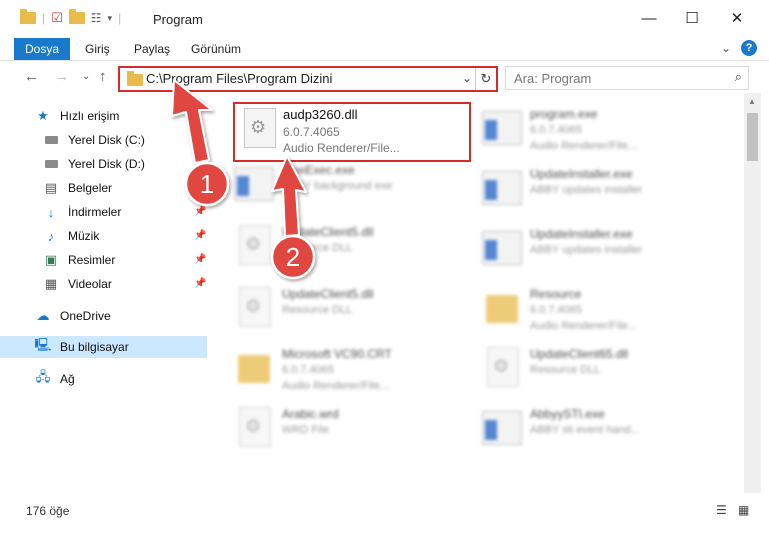  What do you see at coordinates (103, 379) in the screenshot?
I see `sidebar-item-network: 🖧 Ağ` at bounding box center [103, 379].